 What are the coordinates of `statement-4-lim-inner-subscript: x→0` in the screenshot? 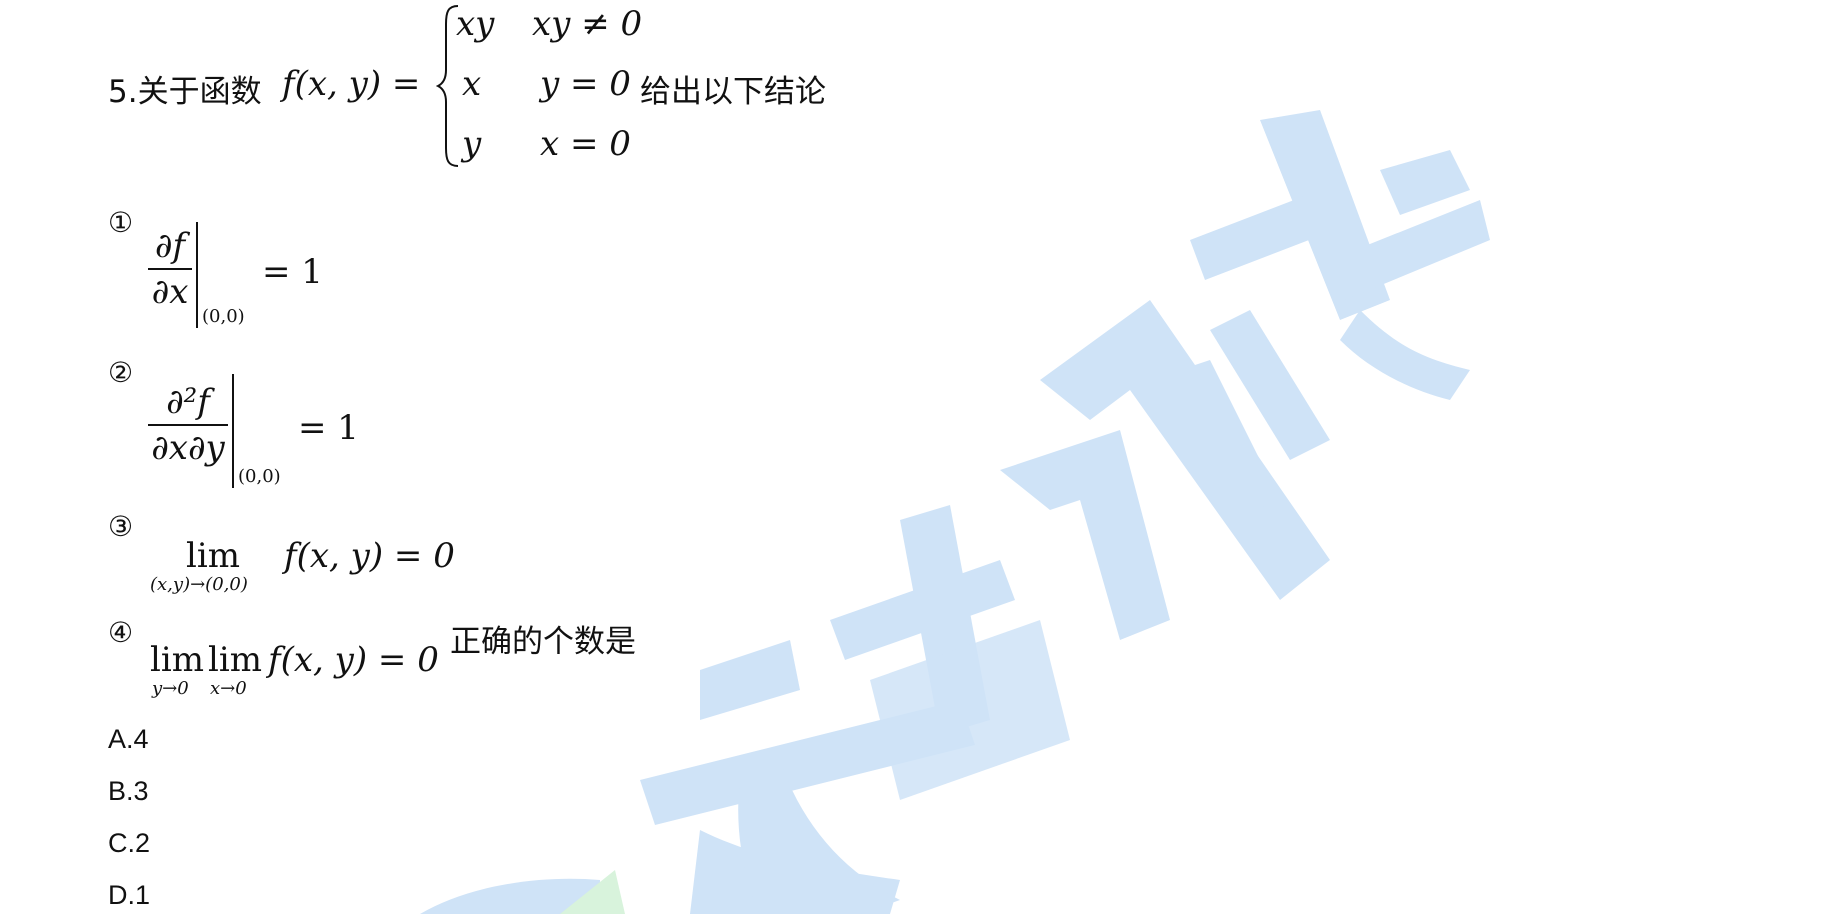 It's located at (228, 688).